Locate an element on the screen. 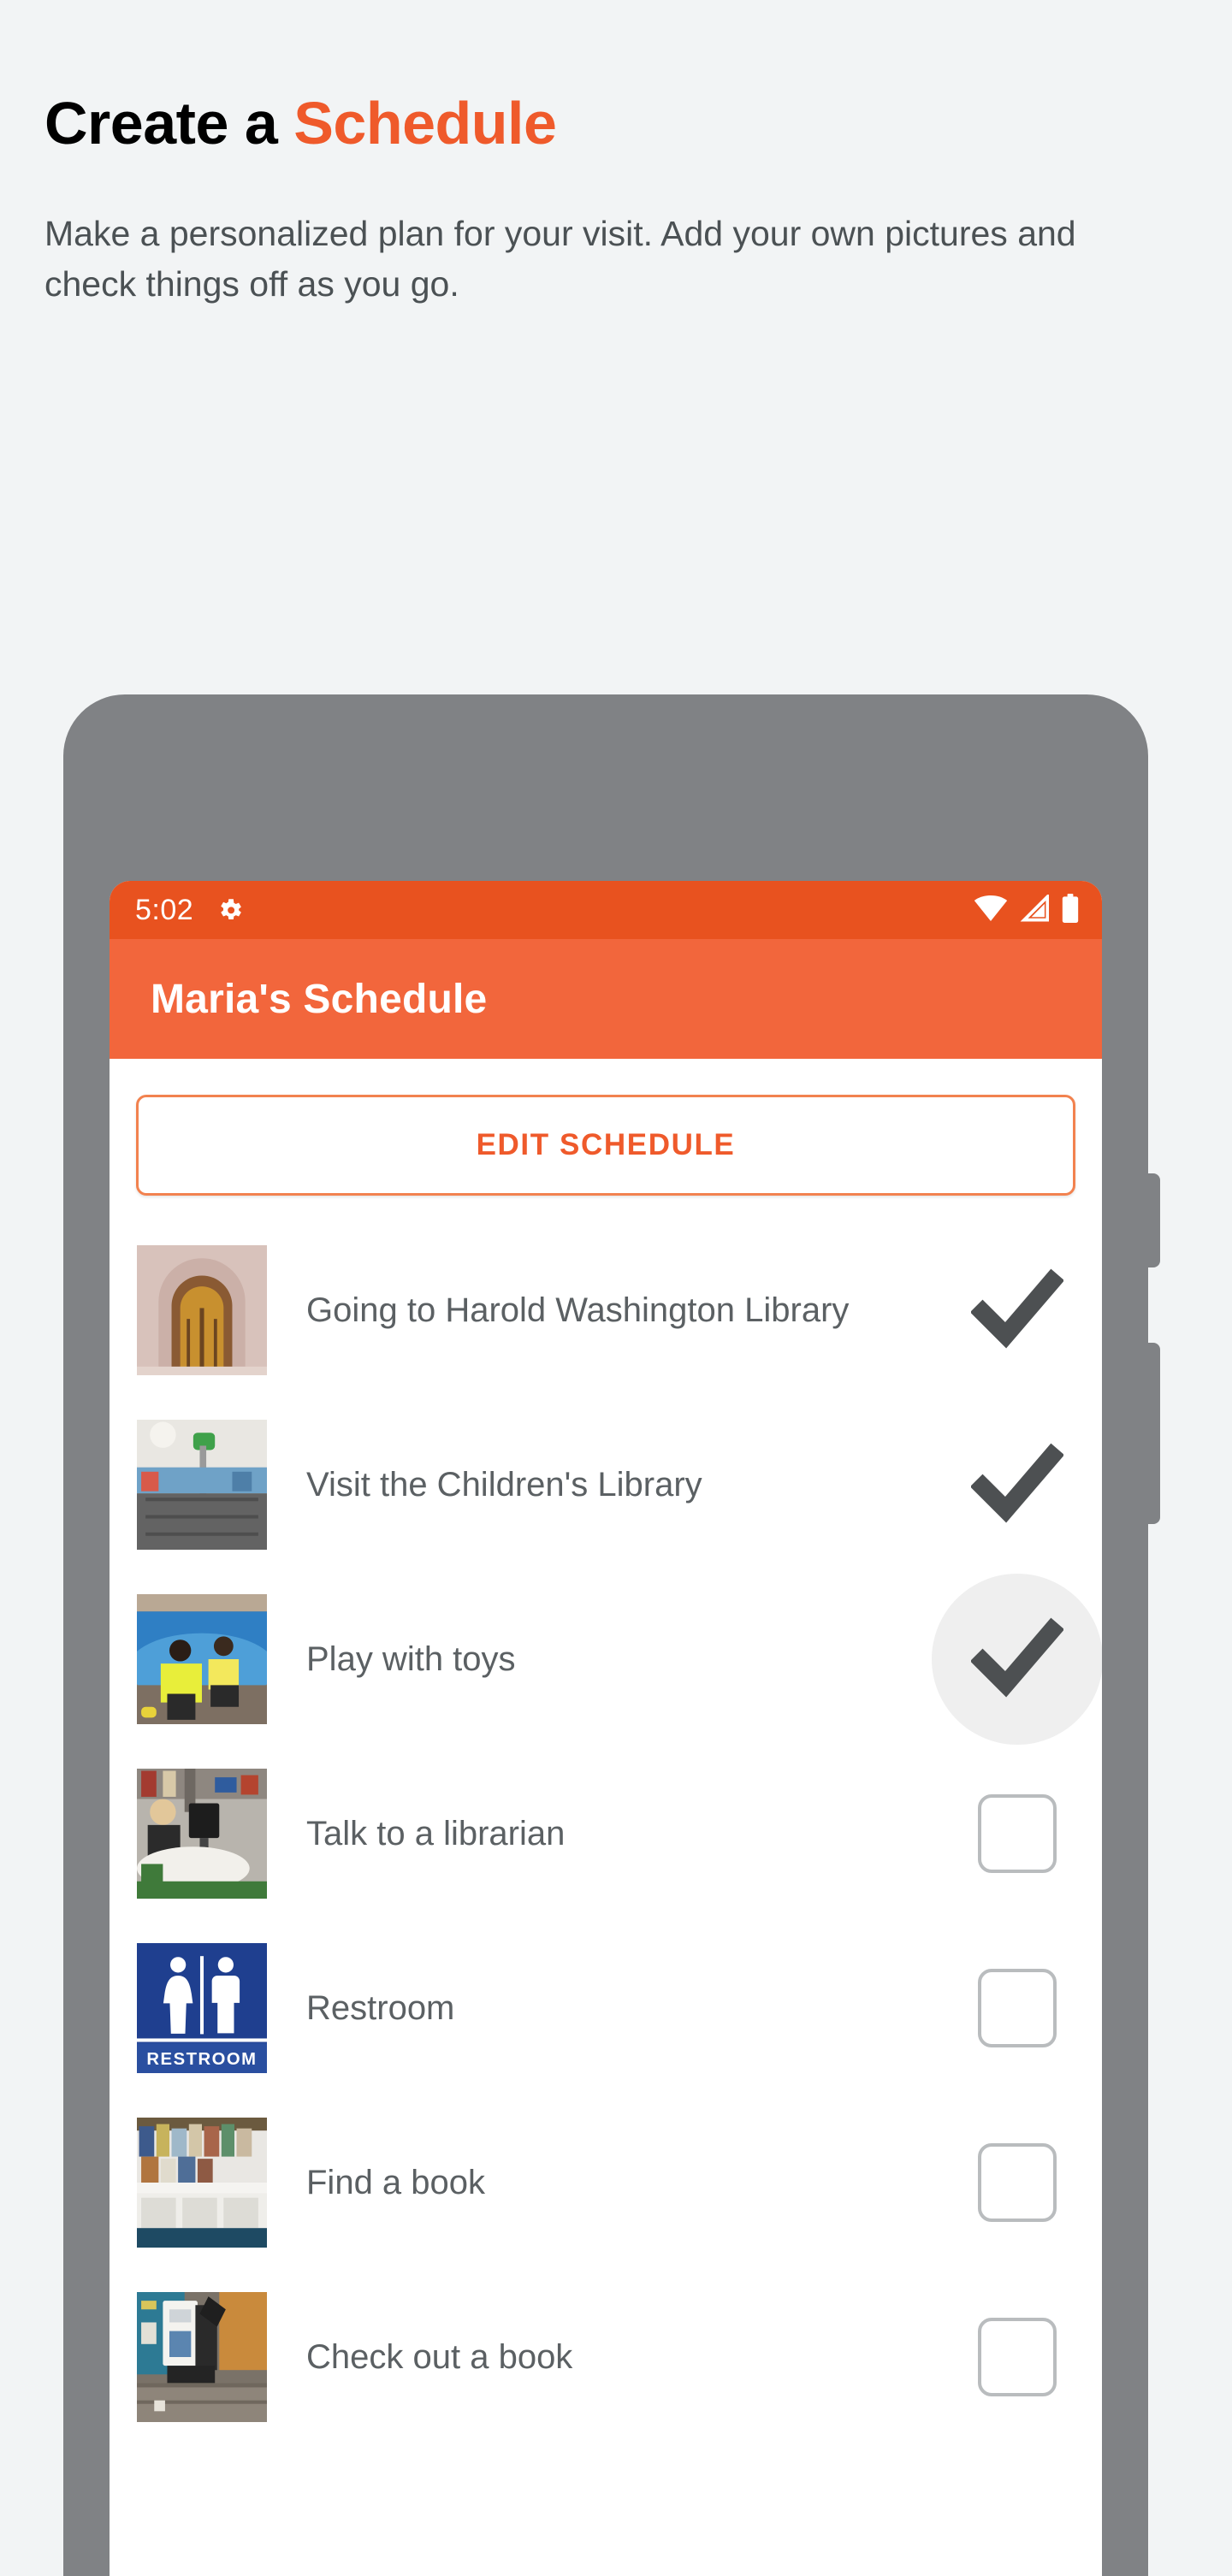 The image size is (1232, 2576). task-row: Talk to a librarian is located at coordinates (606, 1833).